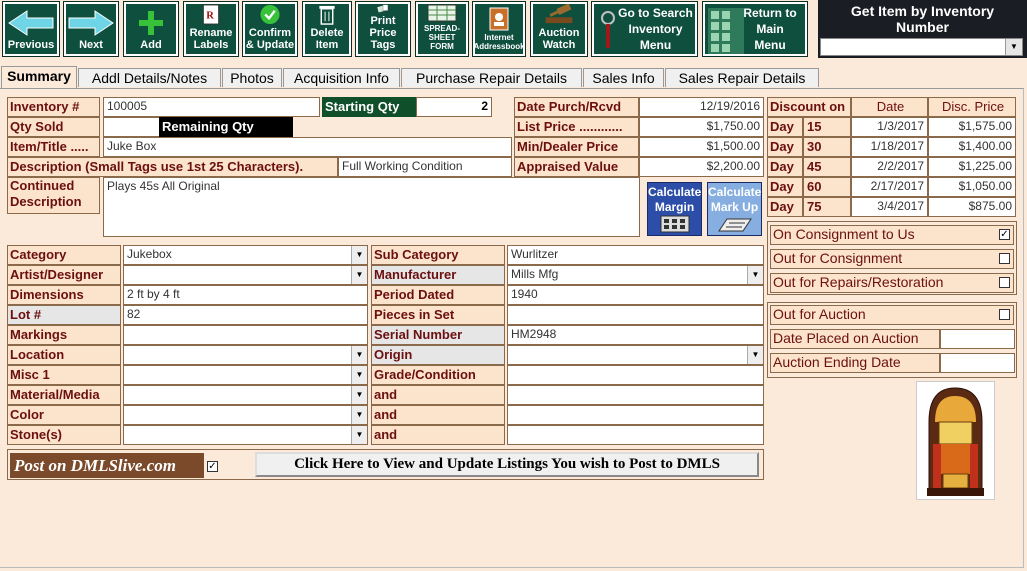 This screenshot has width=1027, height=571. Describe the element at coordinates (889, 207) in the screenshot. I see `disc-date-field: 3/4/2017` at that location.